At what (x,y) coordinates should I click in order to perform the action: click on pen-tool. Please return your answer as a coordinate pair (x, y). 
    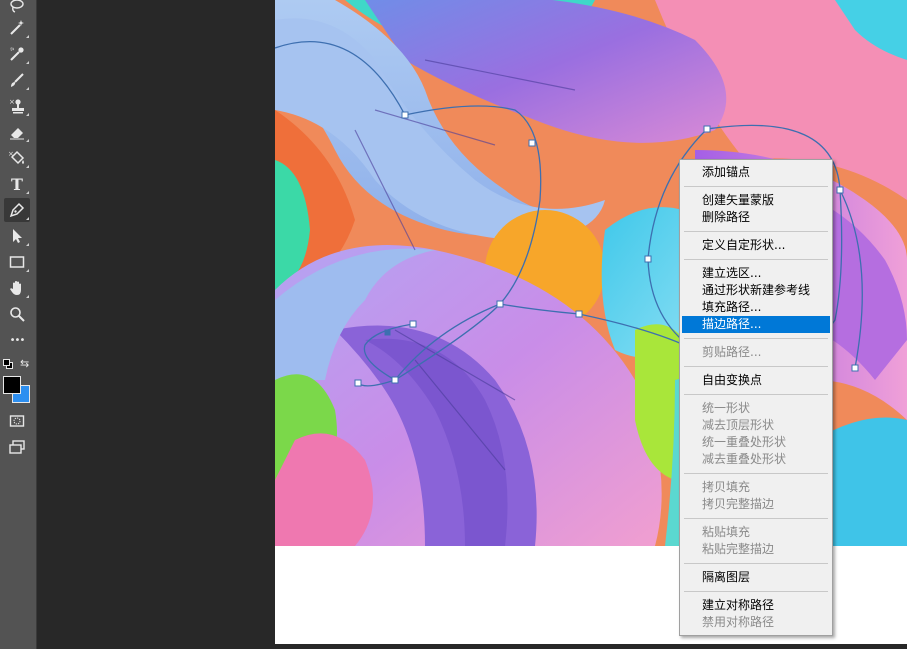
    Looking at the image, I should click on (17, 210).